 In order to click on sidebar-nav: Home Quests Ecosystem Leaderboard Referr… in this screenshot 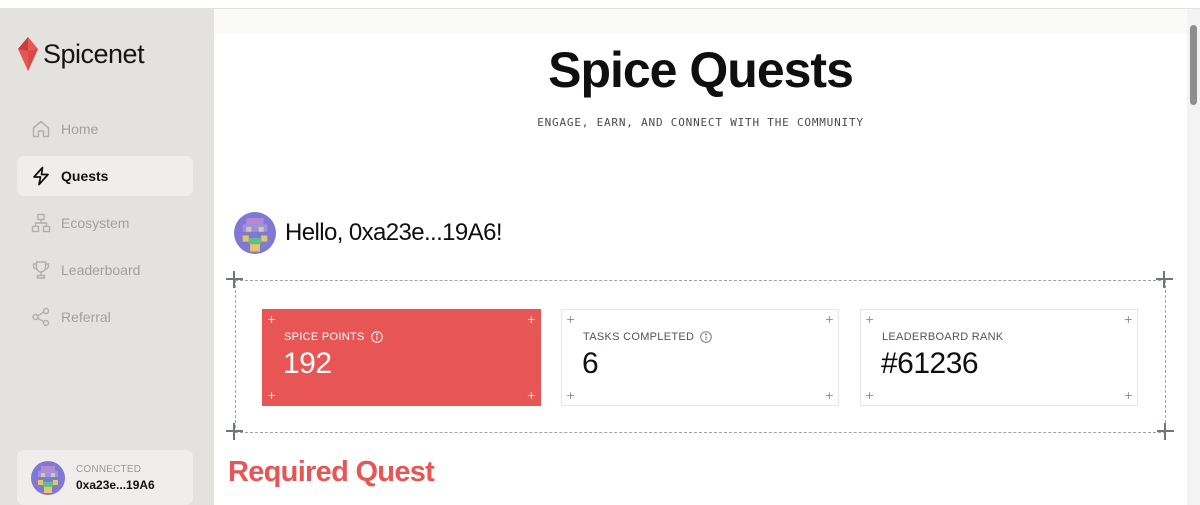, I will do `click(105, 226)`.